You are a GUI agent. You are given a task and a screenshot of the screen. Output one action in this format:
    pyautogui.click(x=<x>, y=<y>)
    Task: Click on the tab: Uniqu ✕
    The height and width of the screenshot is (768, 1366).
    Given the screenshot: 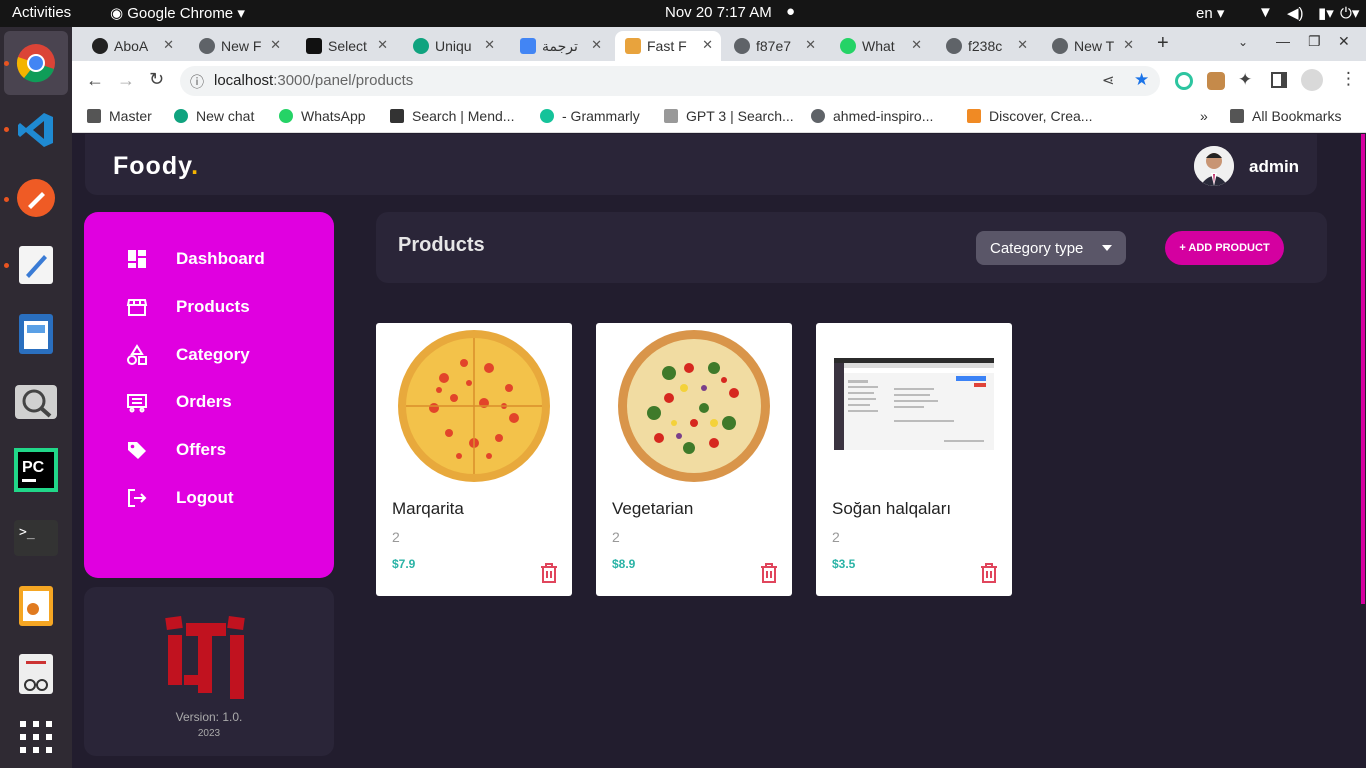 What is the action you would take?
    pyautogui.click(x=453, y=46)
    